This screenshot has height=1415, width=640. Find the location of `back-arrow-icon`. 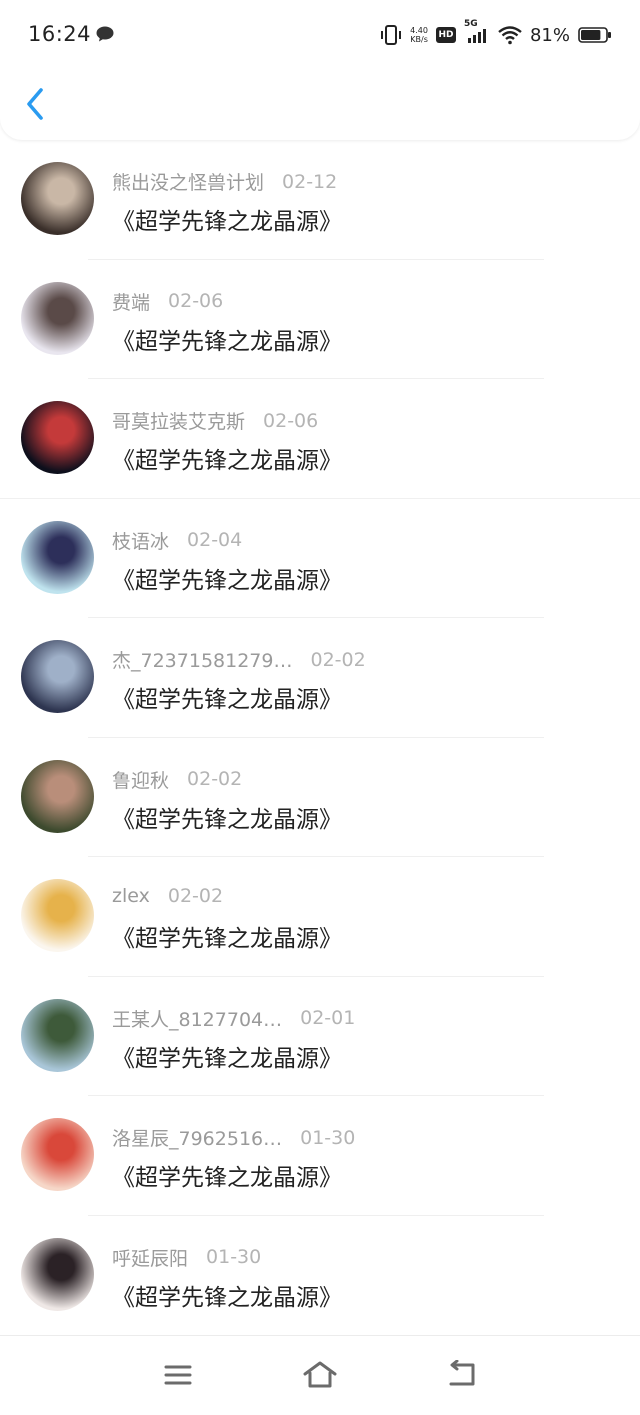

back-arrow-icon is located at coordinates (462, 1373).